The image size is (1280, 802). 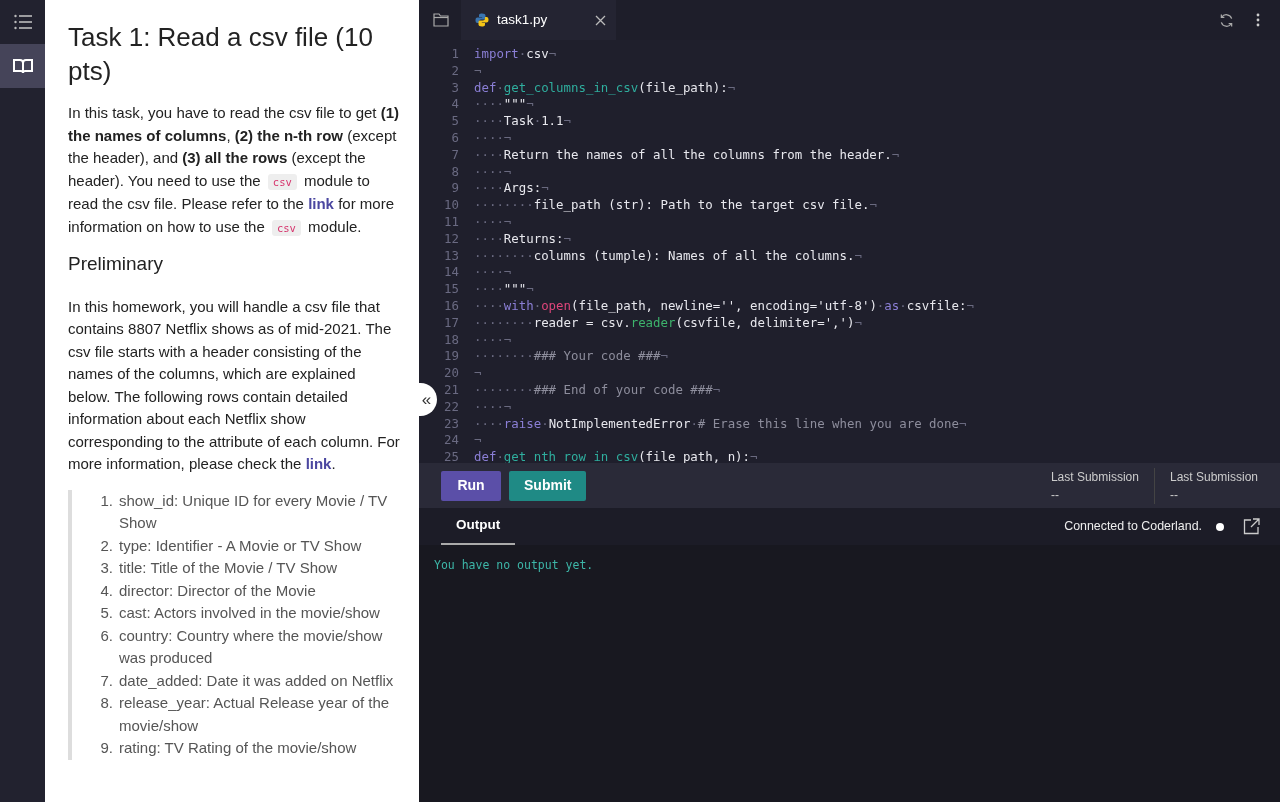 I want to click on list-number: 3., so click(x=106, y=568).